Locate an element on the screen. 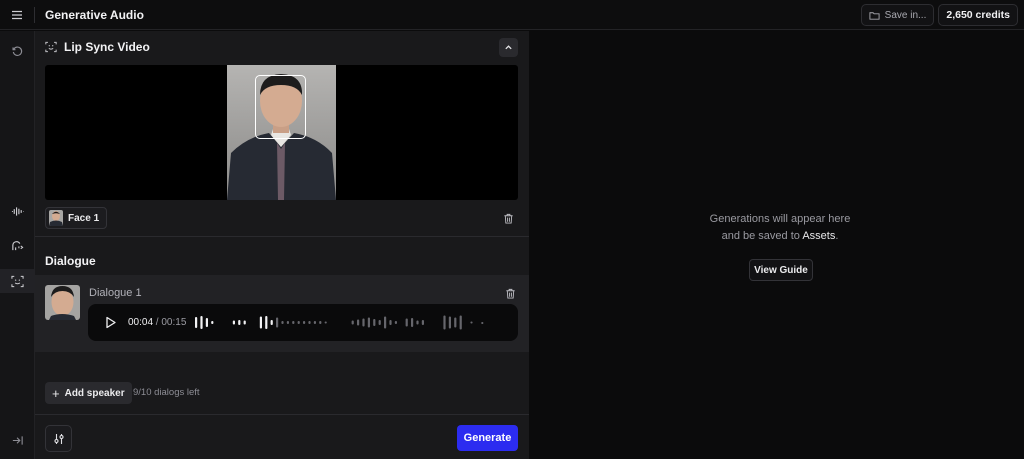 This screenshot has width=1024, height=459. rail-history-button is located at coordinates (17, 51).